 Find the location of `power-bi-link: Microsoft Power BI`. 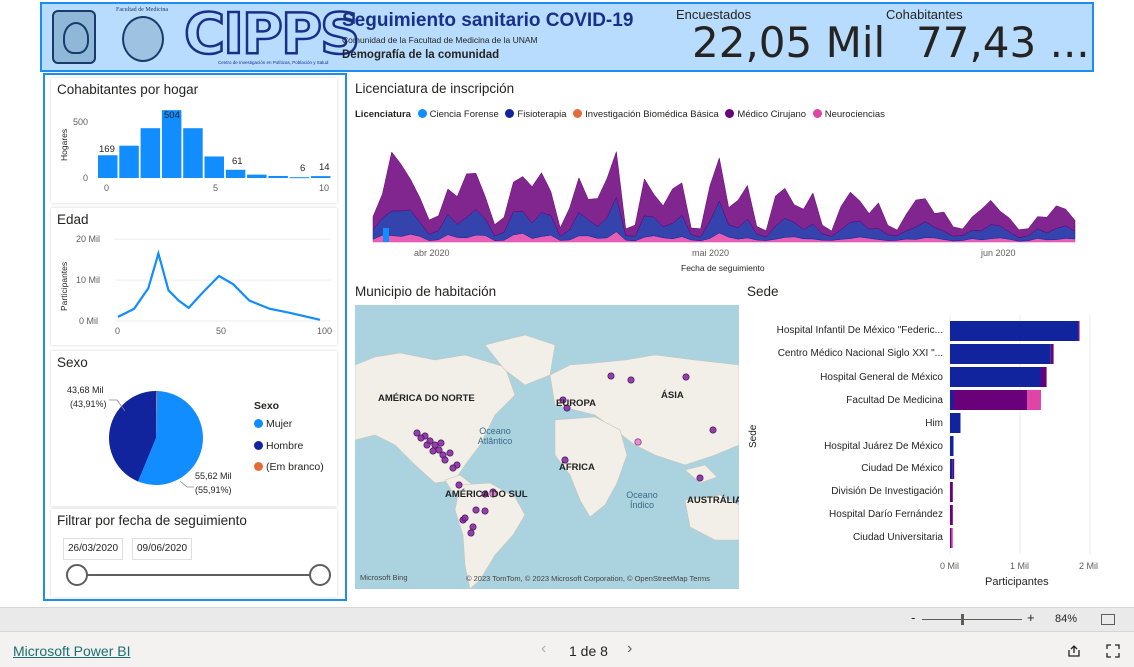

power-bi-link: Microsoft Power BI is located at coordinates (71, 651).